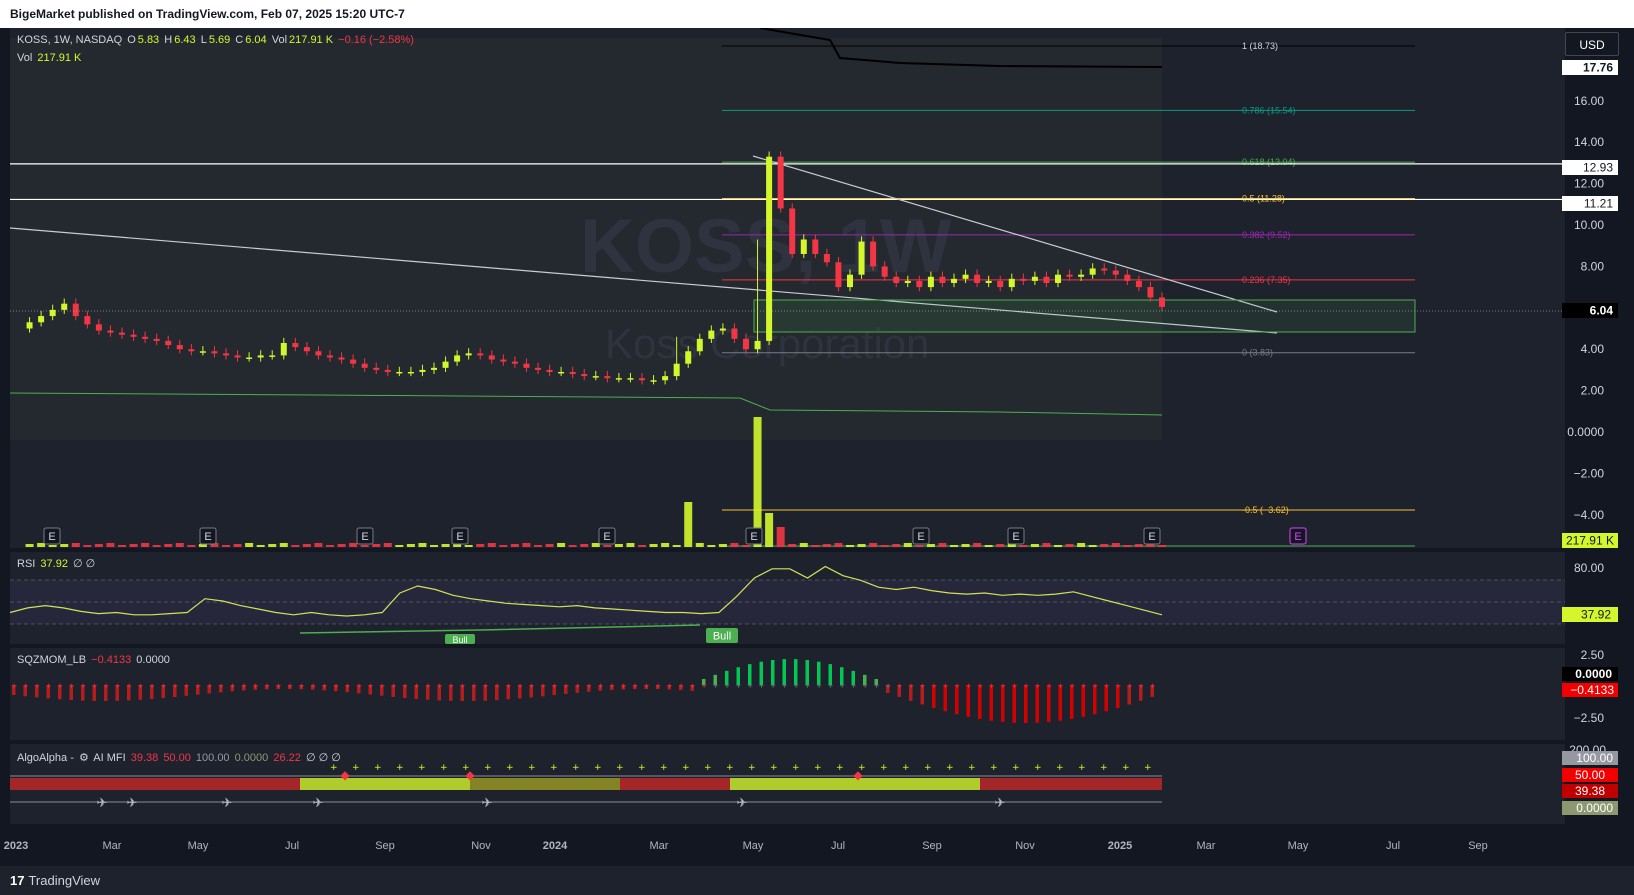 The height and width of the screenshot is (895, 1634). Describe the element at coordinates (1592, 44) in the screenshot. I see `currency-button: USD` at that location.